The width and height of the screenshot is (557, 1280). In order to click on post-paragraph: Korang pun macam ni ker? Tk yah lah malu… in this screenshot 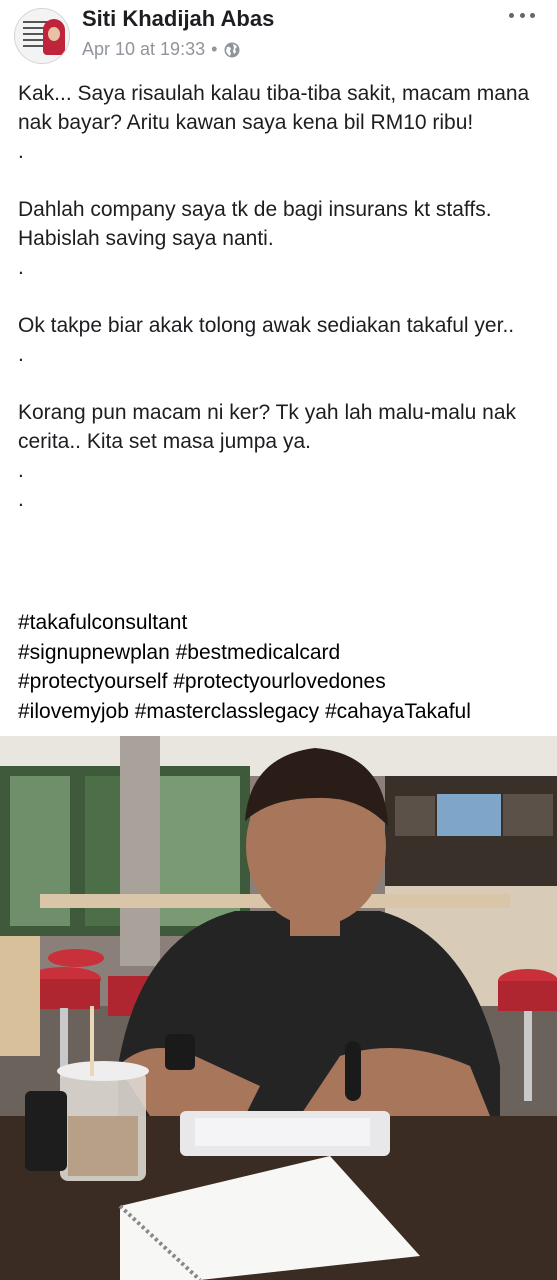, I will do `click(267, 427)`.